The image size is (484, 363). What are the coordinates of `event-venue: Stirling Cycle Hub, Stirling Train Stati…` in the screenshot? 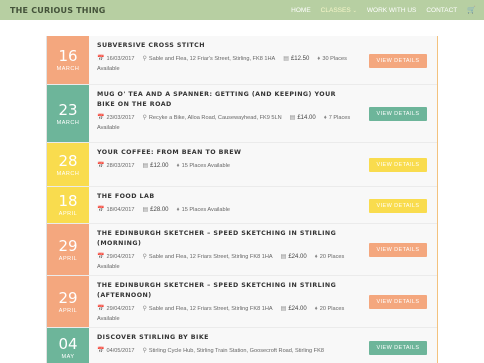 It's located at (236, 351).